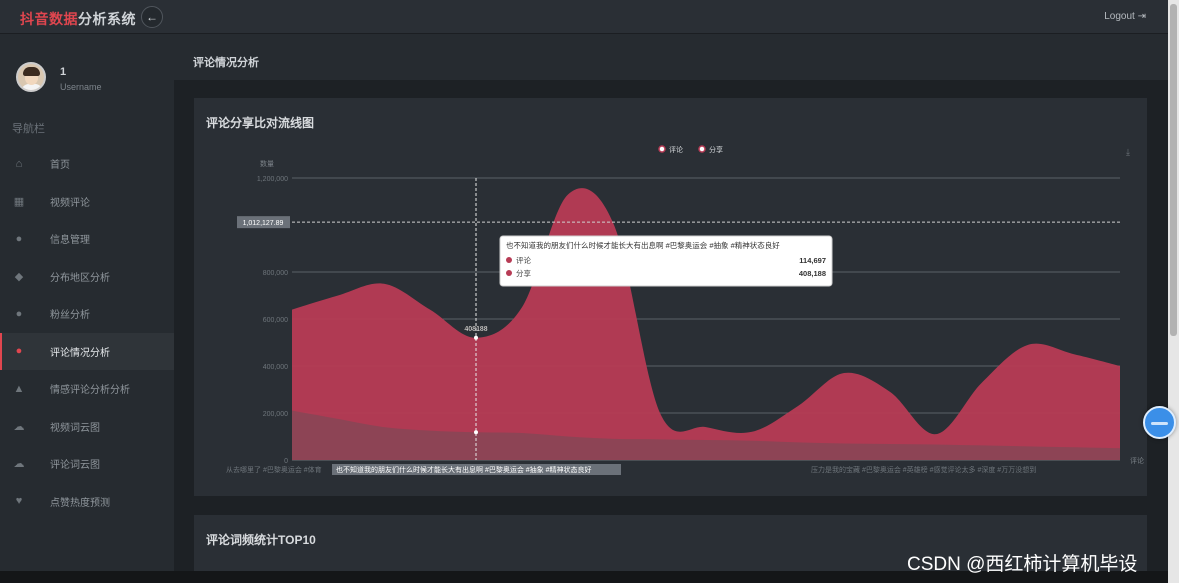  Describe the element at coordinates (272, 179) in the screenshot. I see `y-tick-label: 1,200,000` at that location.